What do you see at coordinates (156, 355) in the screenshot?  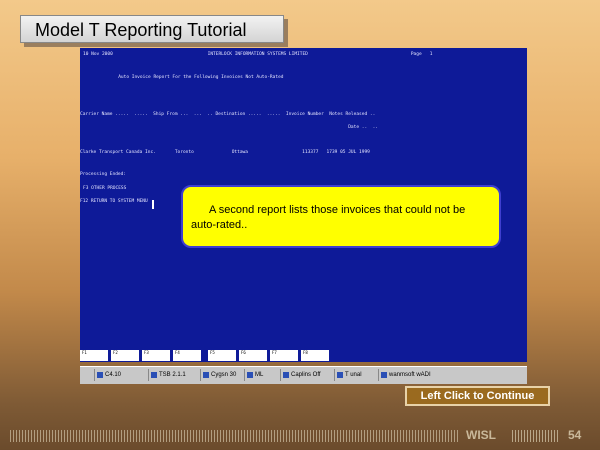 I see `fkey-3: F3` at bounding box center [156, 355].